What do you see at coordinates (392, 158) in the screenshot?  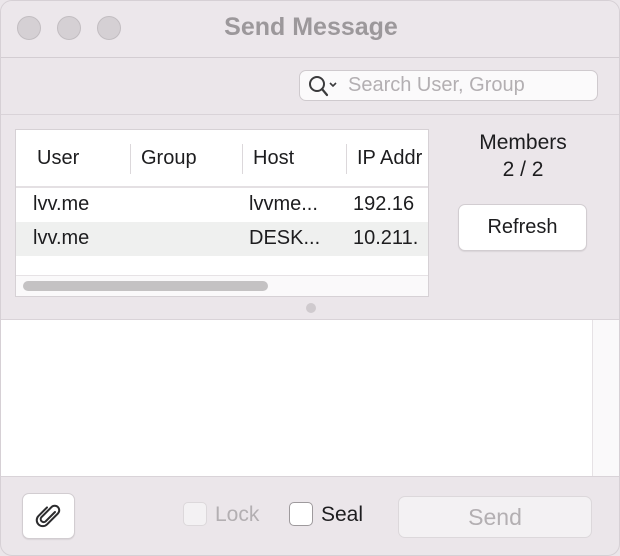 I see `column-header-ip: IP Addr` at bounding box center [392, 158].